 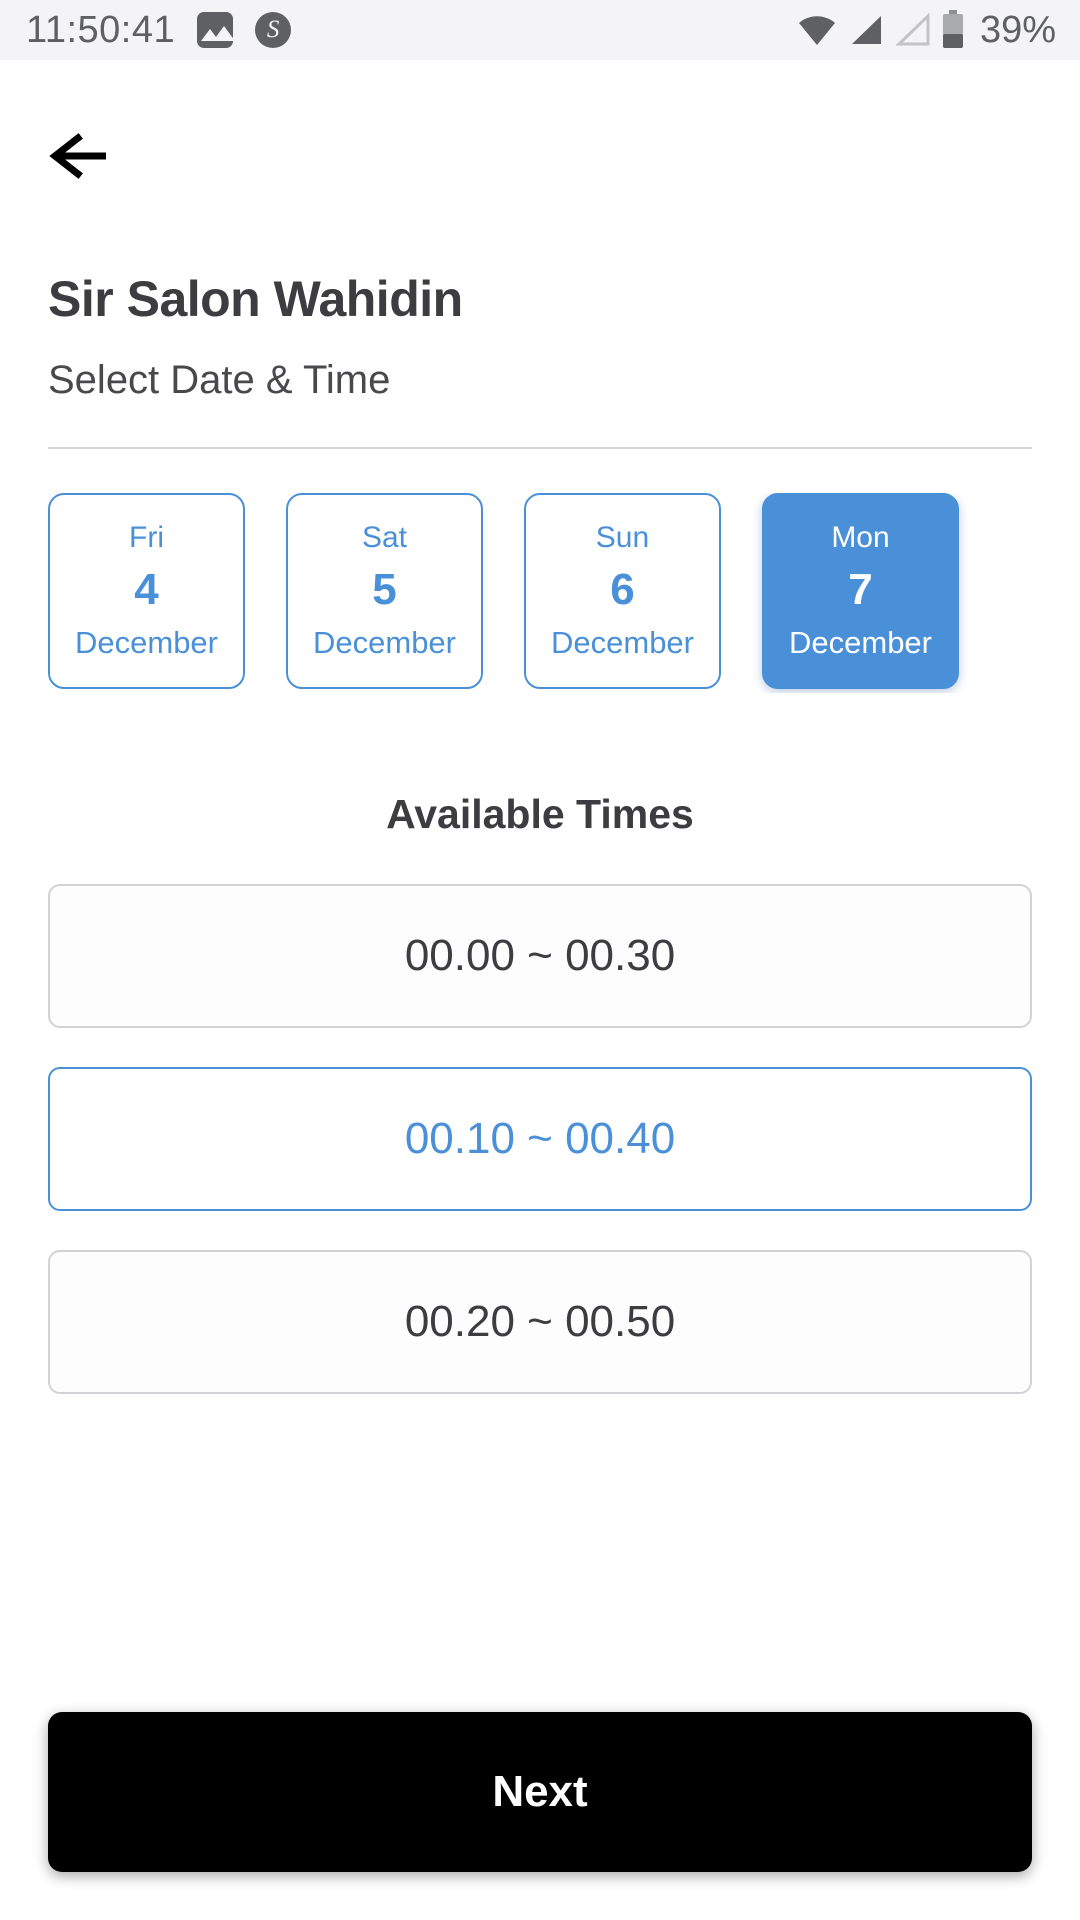 I want to click on date-card-fri-4: Fri 4 December, so click(x=146, y=591).